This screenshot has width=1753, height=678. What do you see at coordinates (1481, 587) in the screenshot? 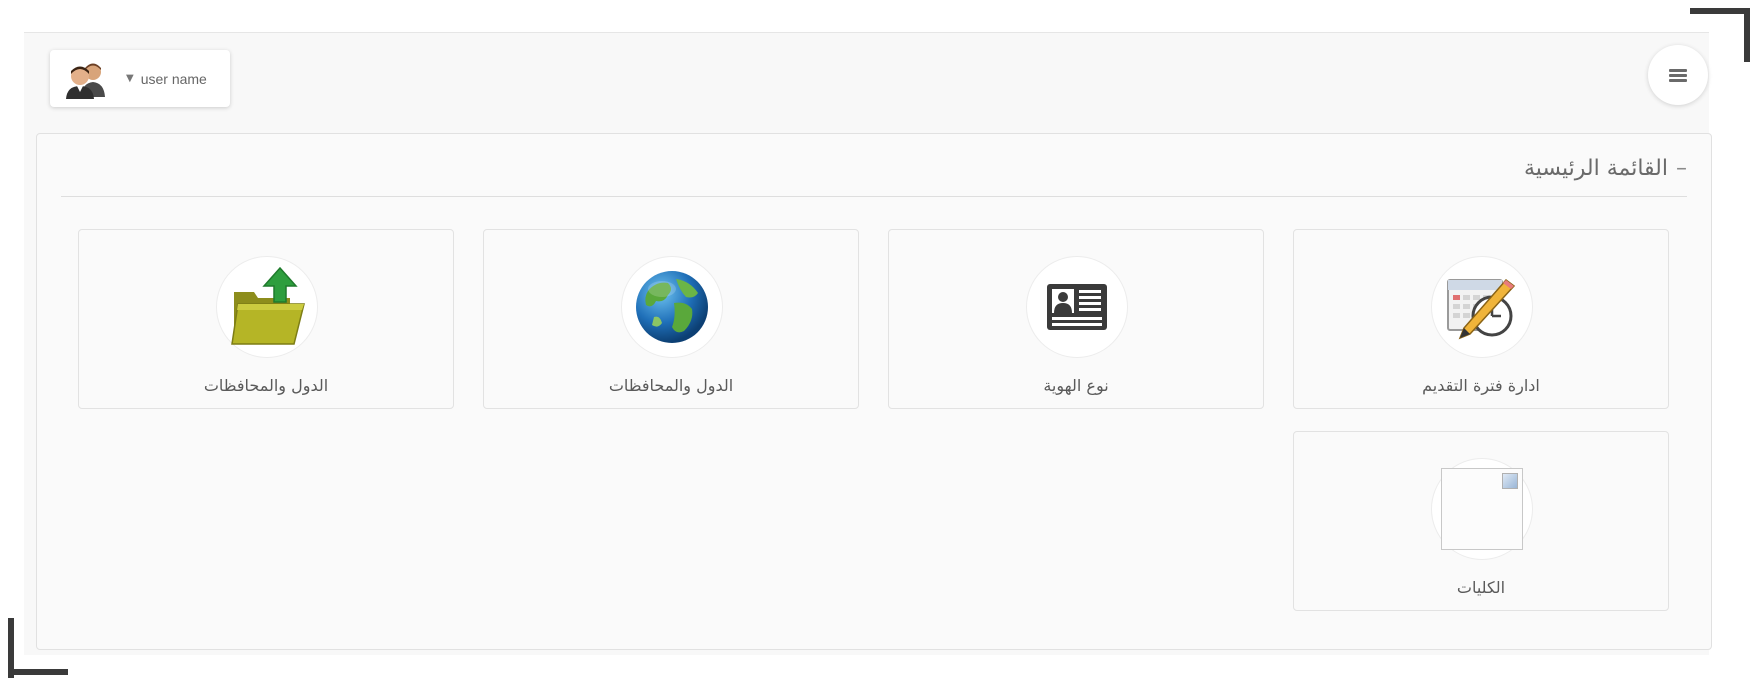
I see `card-label: الكليات` at bounding box center [1481, 587].